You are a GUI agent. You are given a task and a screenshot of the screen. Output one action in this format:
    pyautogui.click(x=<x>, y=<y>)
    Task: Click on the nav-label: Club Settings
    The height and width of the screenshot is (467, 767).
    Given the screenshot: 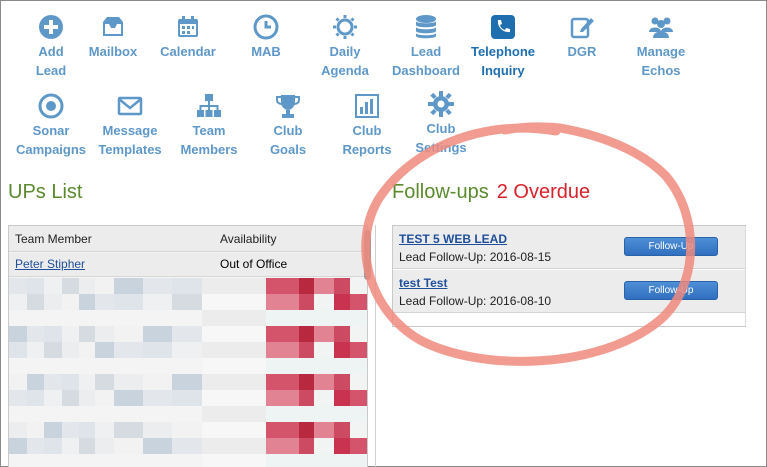 What is the action you would take?
    pyautogui.click(x=441, y=138)
    